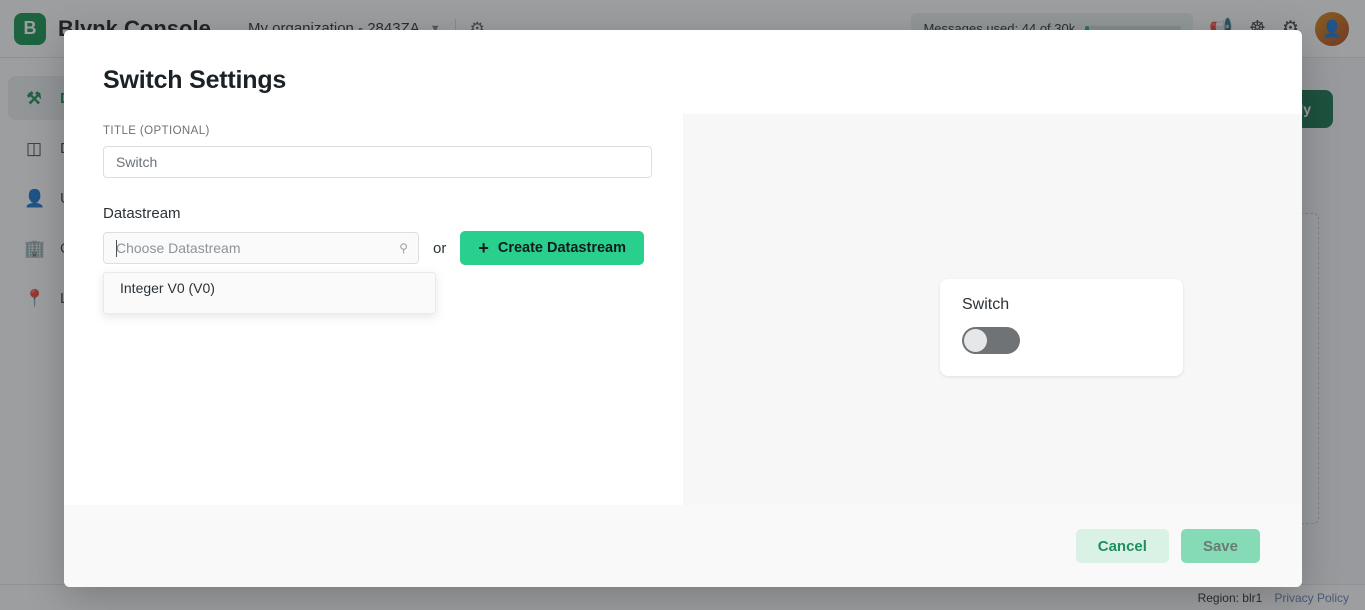 The image size is (1365, 610). I want to click on or-label: or, so click(439, 248).